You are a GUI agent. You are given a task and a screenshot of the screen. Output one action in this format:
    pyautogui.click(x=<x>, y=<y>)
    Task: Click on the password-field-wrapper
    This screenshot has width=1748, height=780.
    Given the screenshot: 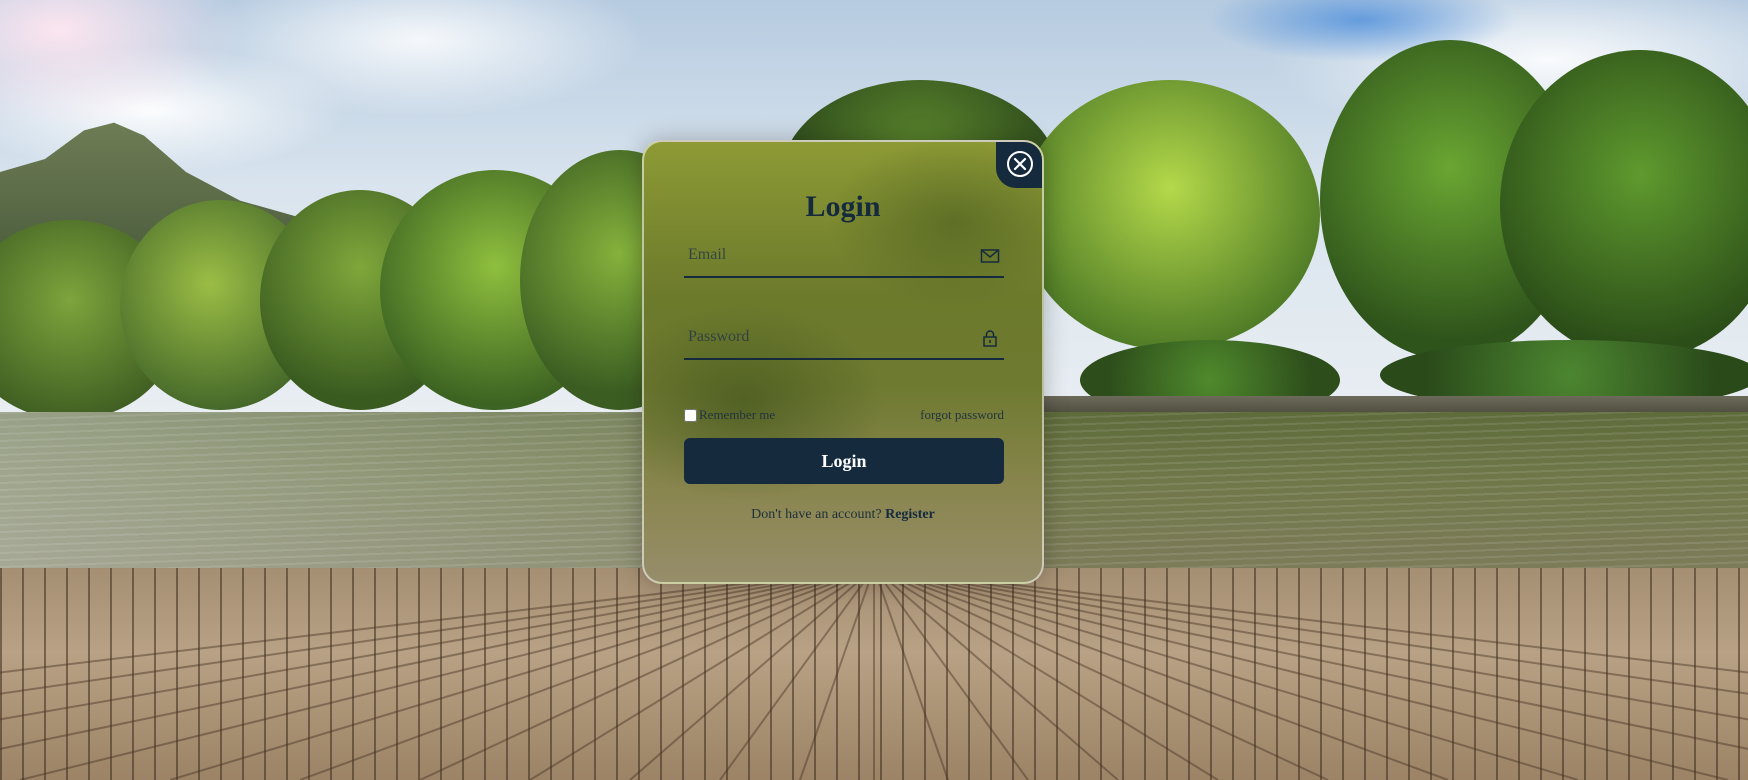 What is the action you would take?
    pyautogui.click(x=844, y=338)
    